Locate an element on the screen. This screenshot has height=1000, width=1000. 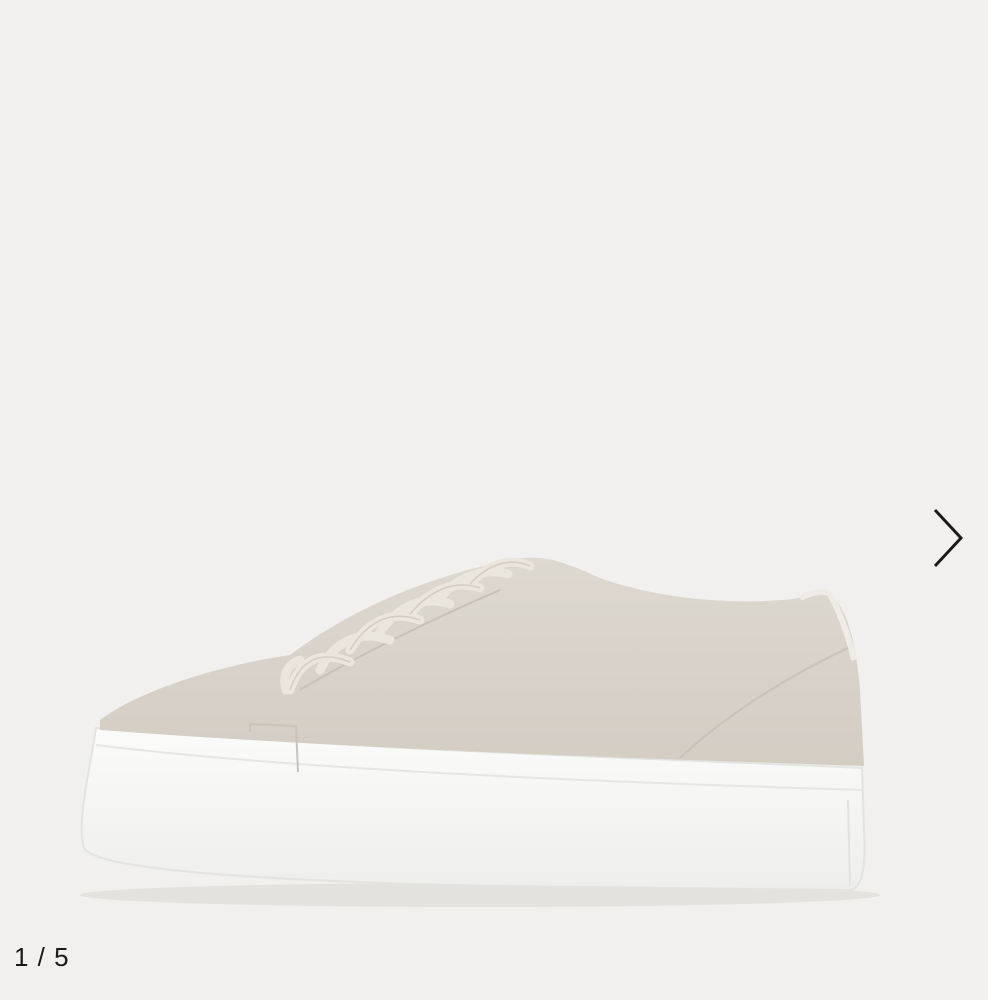
chevron-right-icon is located at coordinates (948, 538).